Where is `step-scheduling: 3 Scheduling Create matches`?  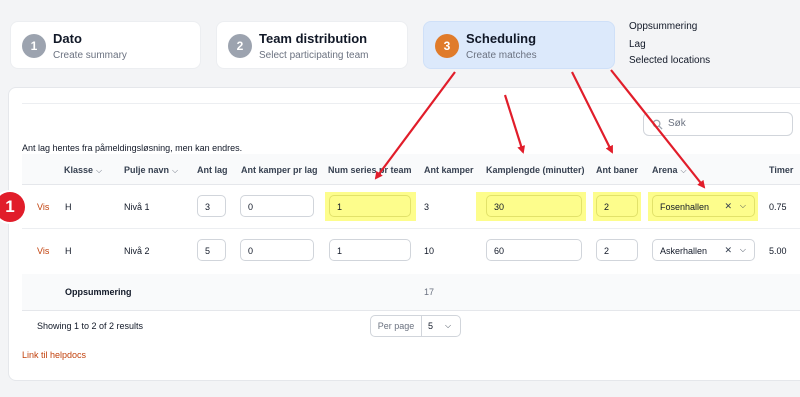
step-scheduling: 3 Scheduling Create matches is located at coordinates (519, 45).